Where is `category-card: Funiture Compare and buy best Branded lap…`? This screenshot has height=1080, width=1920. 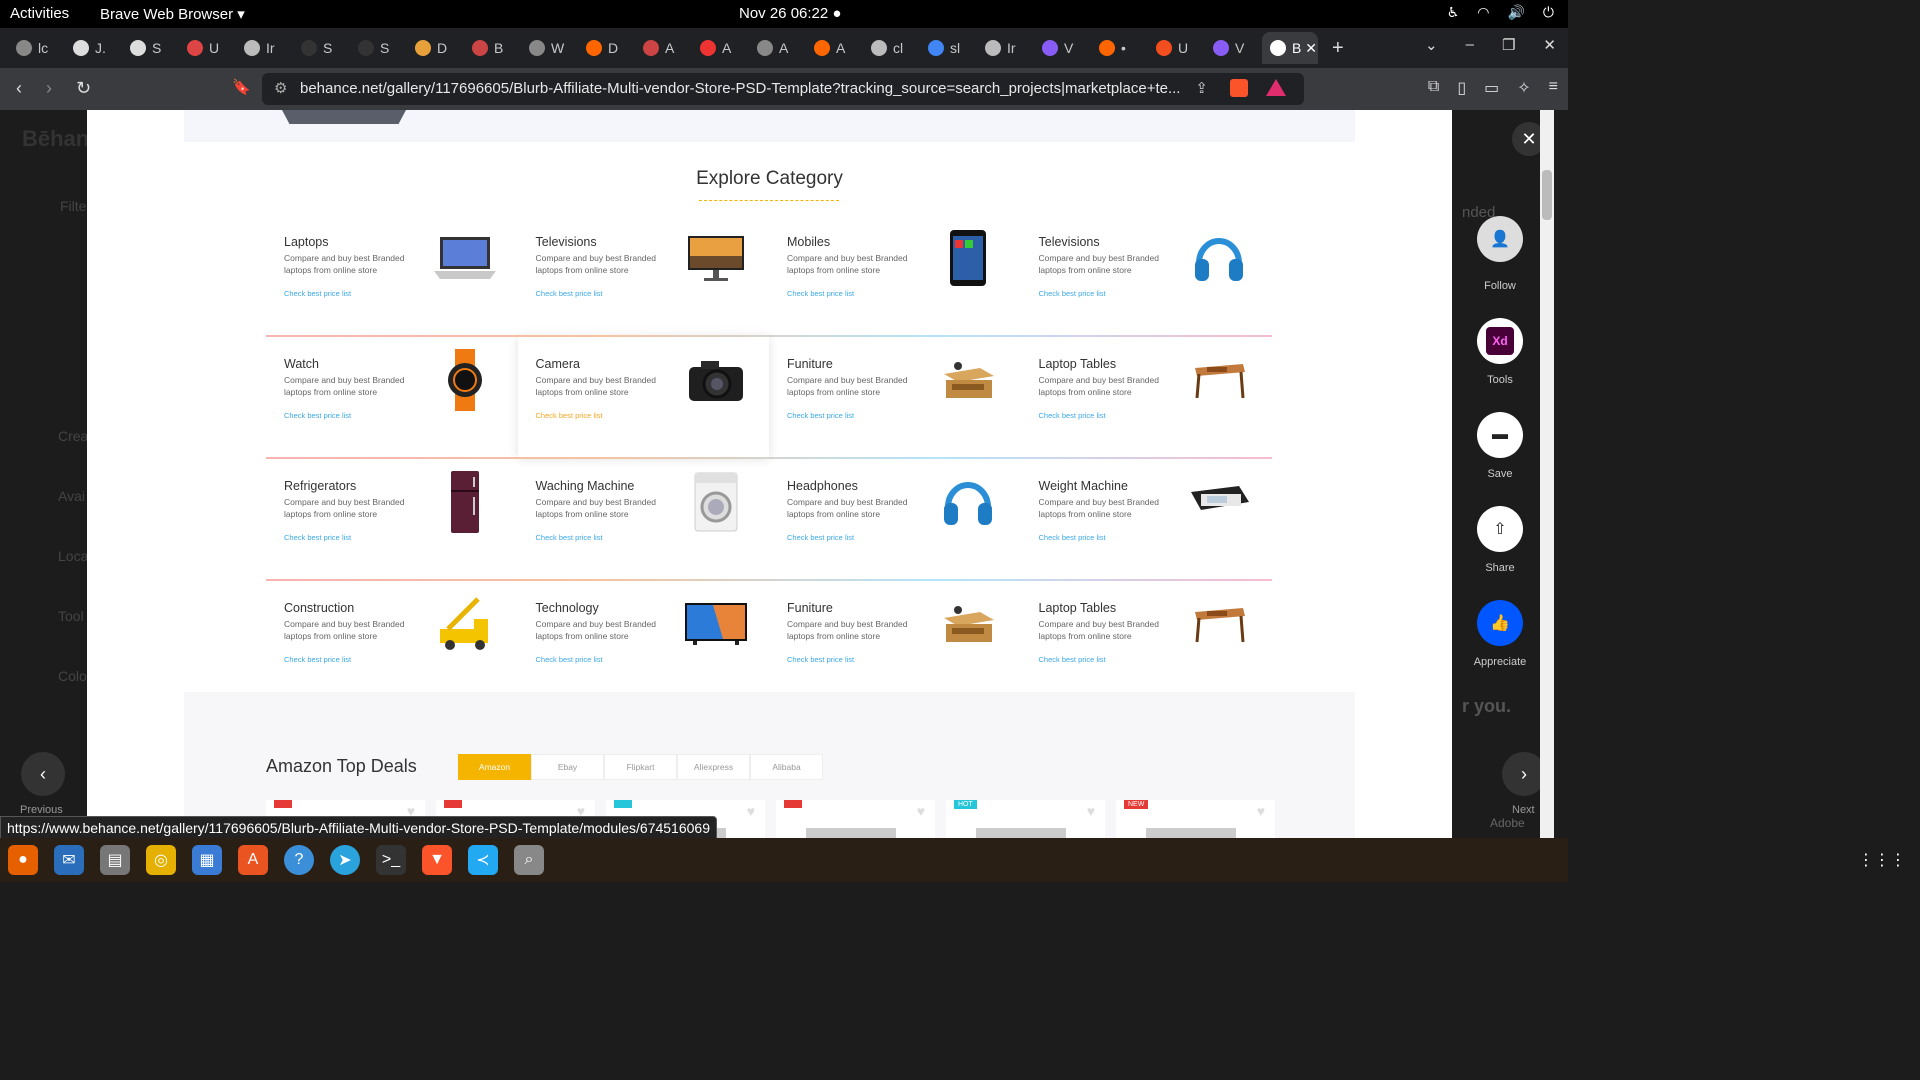
category-card: Funiture Compare and buy best Branded lap… is located at coordinates (895, 642).